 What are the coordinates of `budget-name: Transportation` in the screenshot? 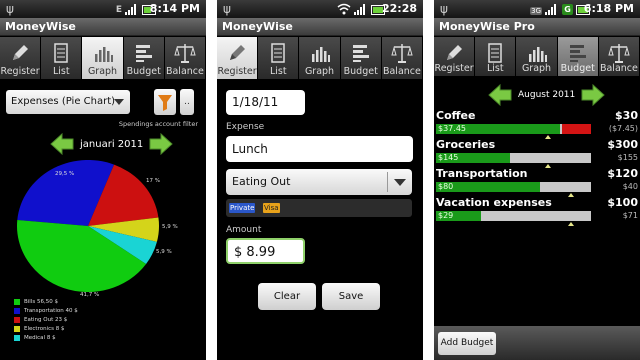 It's located at (482, 173).